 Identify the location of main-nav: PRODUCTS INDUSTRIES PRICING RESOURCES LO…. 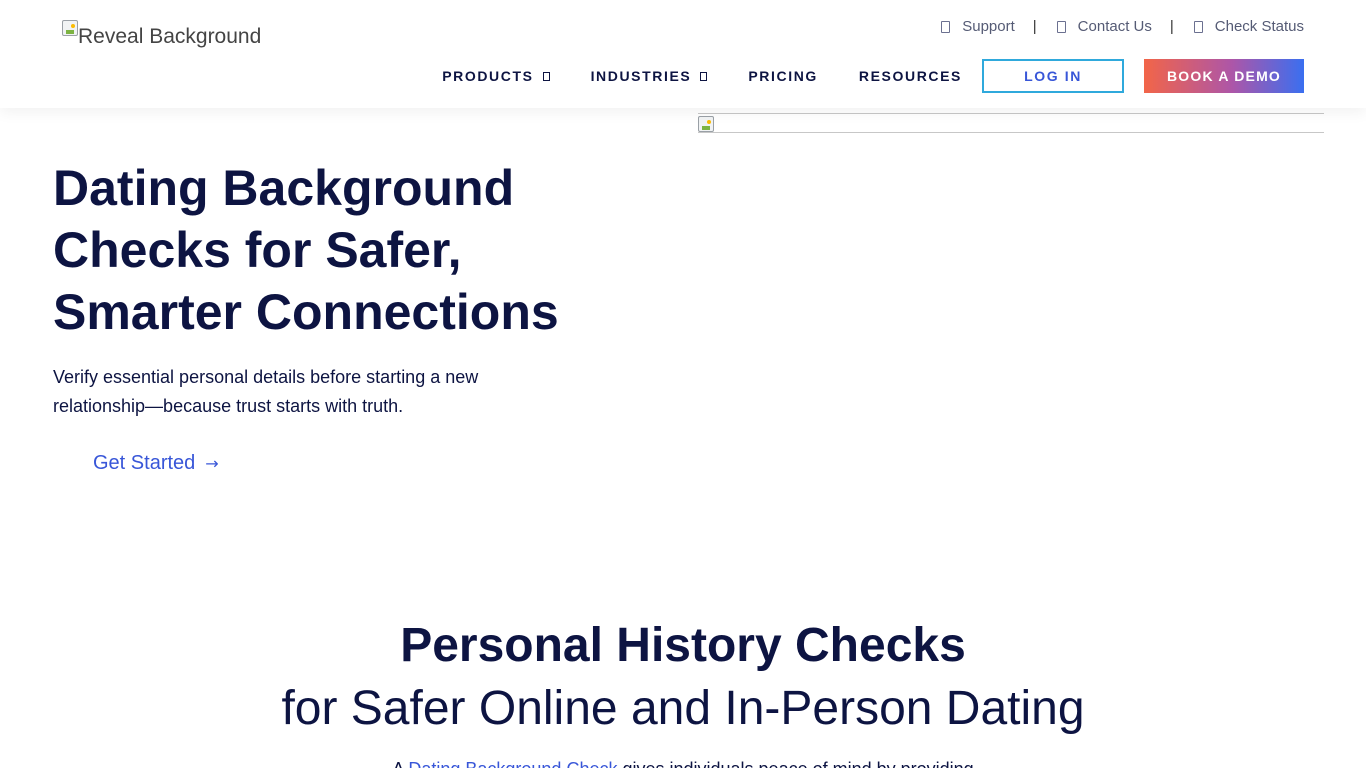
(873, 76).